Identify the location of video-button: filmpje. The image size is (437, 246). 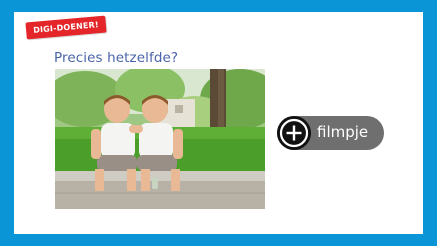
(330, 133).